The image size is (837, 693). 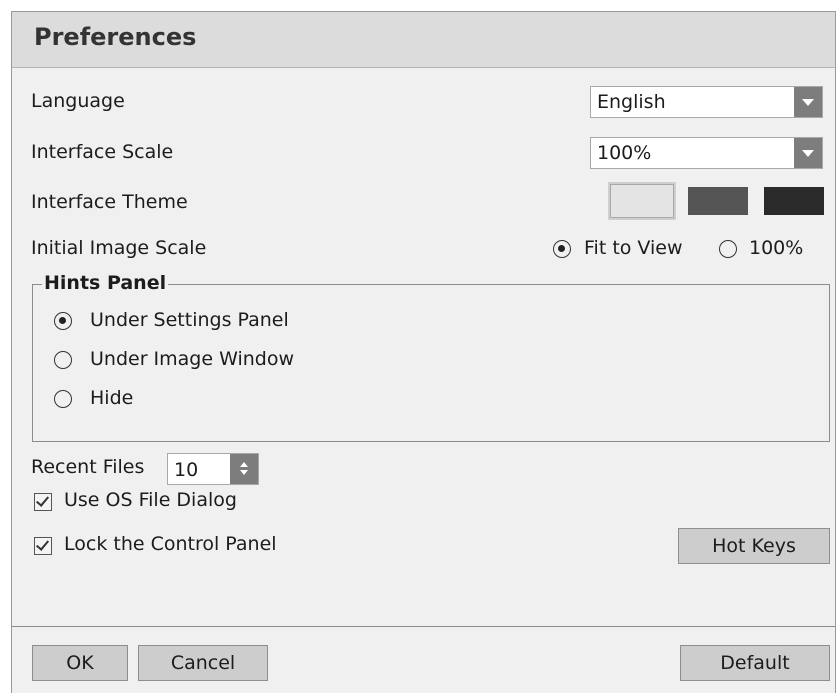 What do you see at coordinates (115, 37) in the screenshot?
I see `dialog-title: Preferences` at bounding box center [115, 37].